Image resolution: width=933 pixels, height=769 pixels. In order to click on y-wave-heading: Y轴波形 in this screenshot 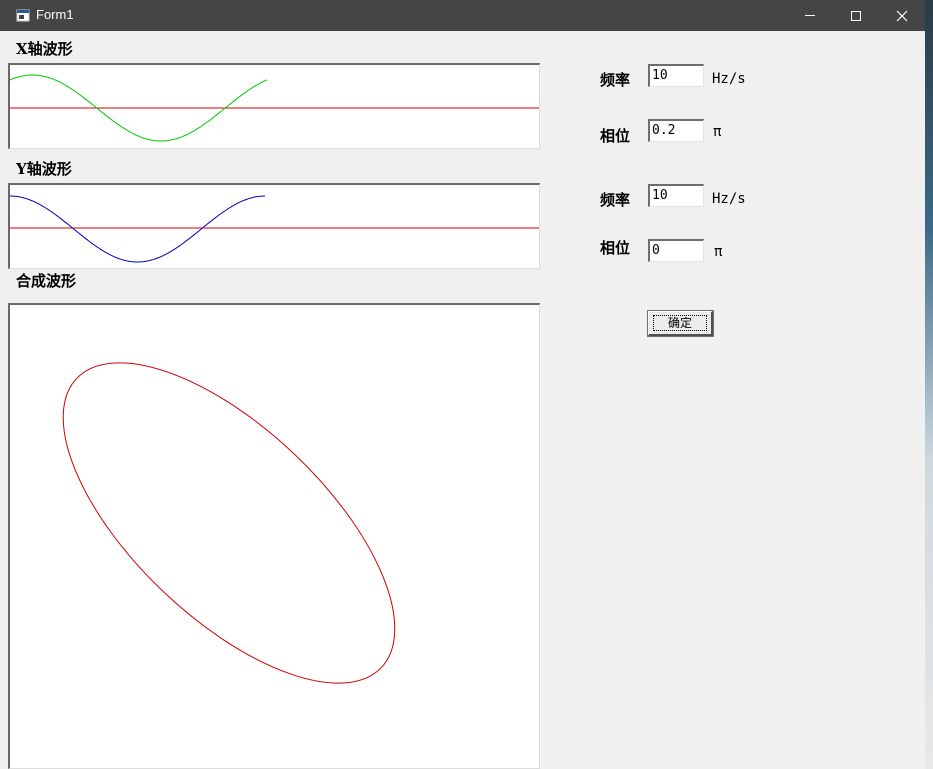, I will do `click(44, 169)`.